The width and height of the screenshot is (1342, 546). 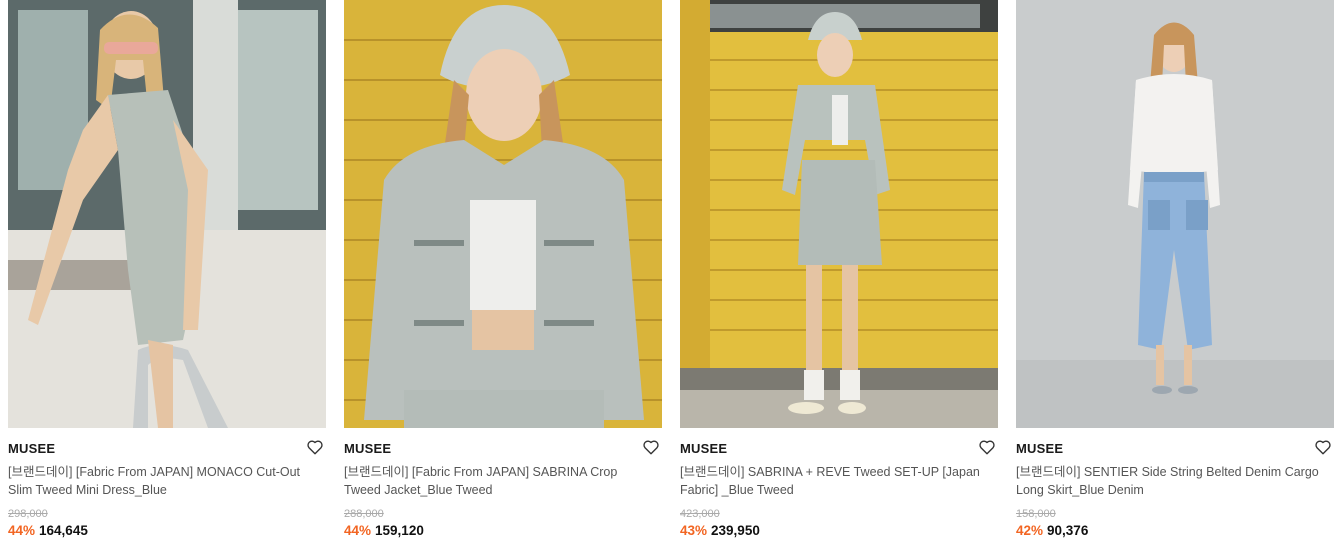 What do you see at coordinates (28, 514) in the screenshot?
I see `original-price: 298,000` at bounding box center [28, 514].